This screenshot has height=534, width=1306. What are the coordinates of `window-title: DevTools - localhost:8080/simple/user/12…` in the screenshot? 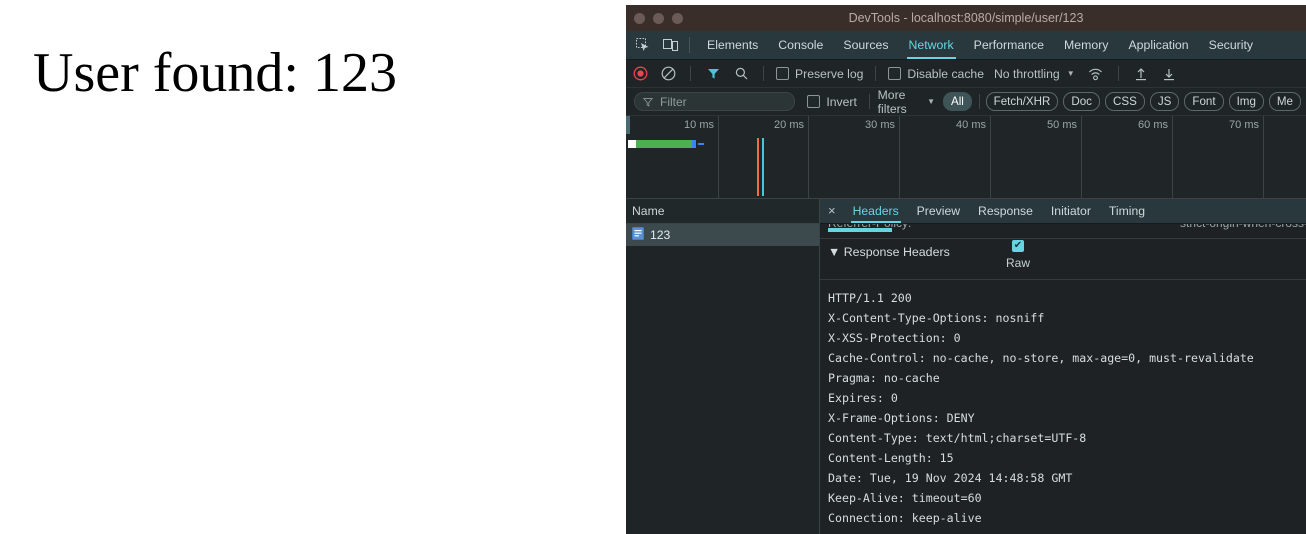 It's located at (966, 18).